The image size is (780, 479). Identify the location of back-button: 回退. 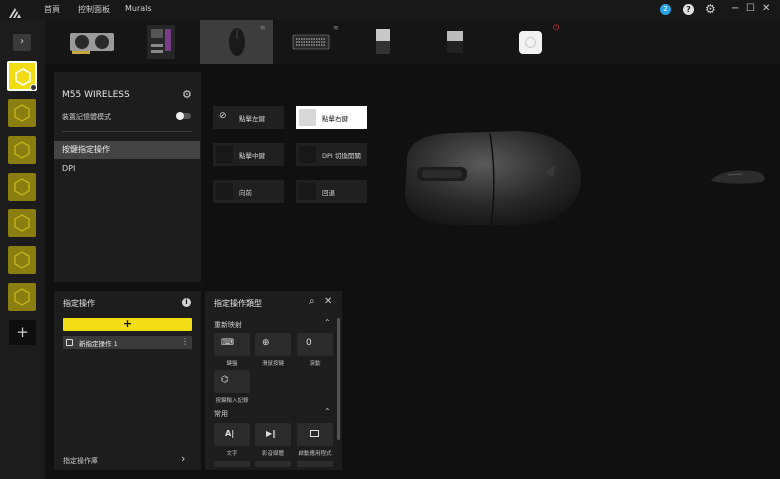
(331, 191).